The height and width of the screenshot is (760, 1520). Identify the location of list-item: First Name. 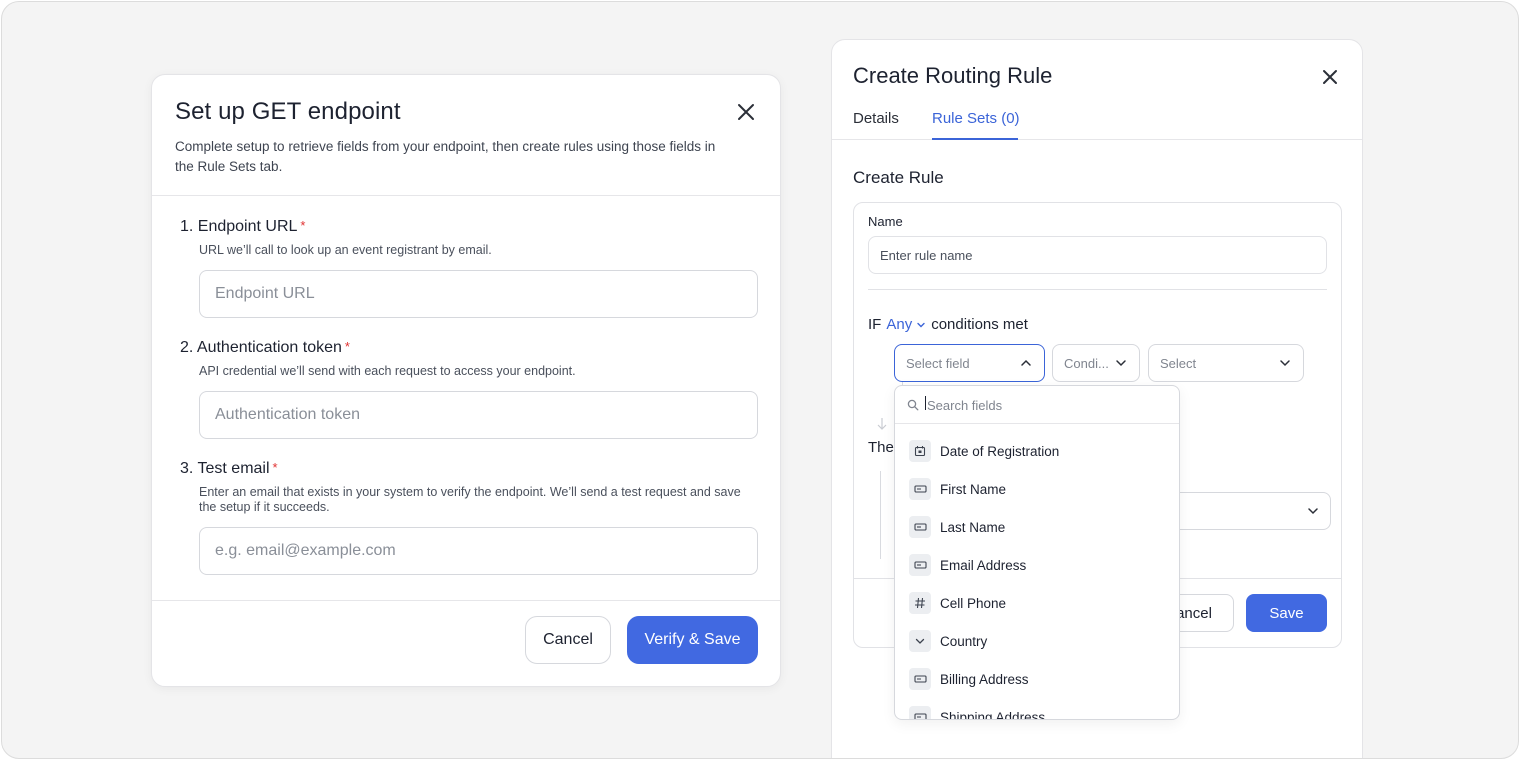
(957, 489).